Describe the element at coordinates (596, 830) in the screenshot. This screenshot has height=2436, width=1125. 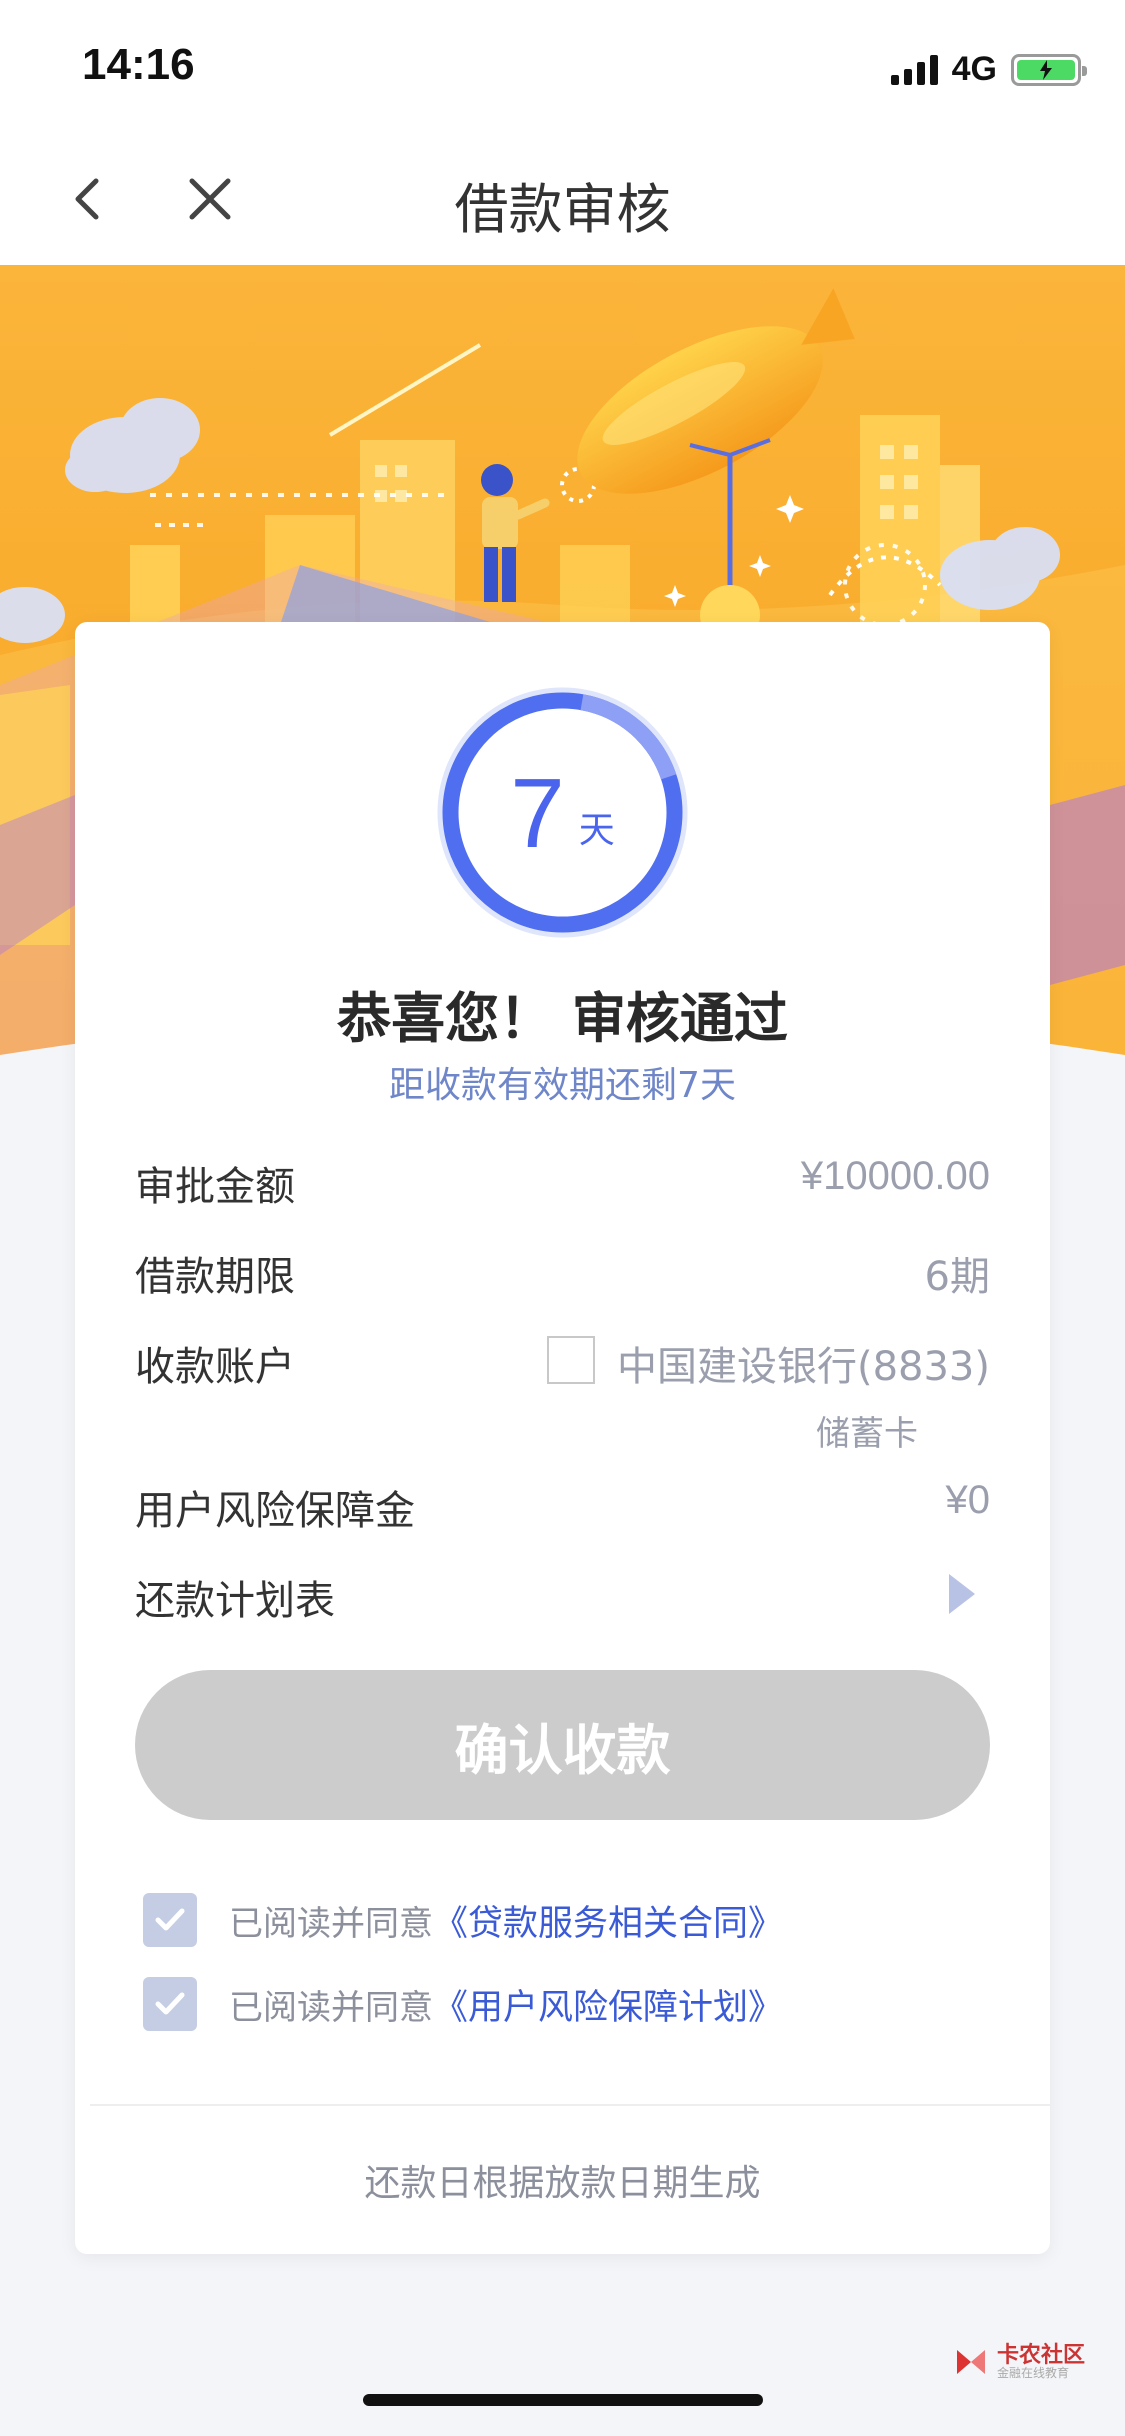
I see `countdown-unit: 天` at that location.